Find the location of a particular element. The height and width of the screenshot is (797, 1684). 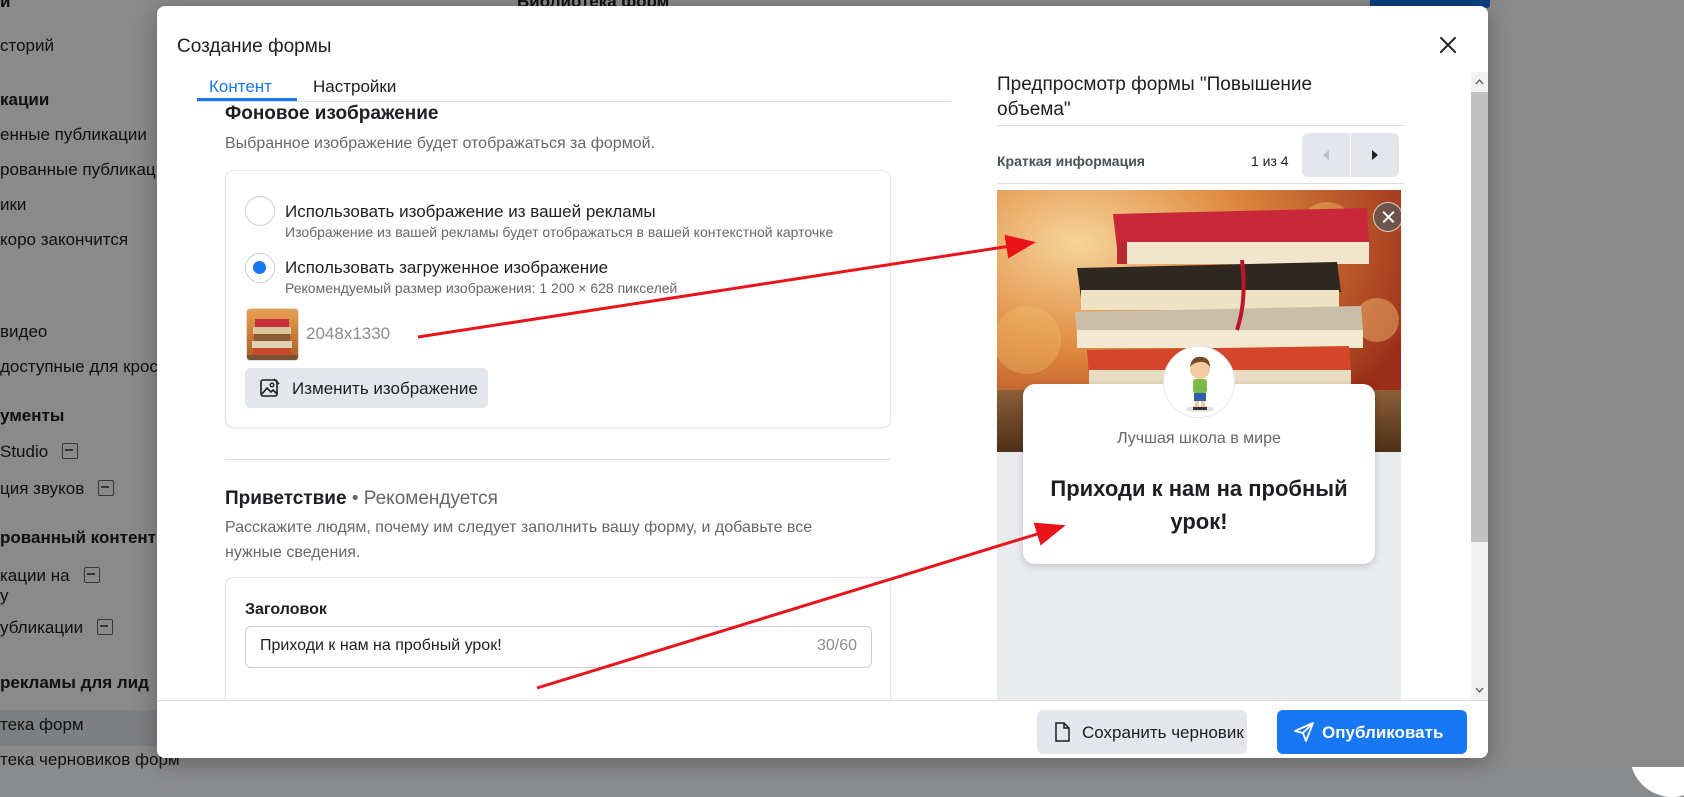

scroll-up-icon is located at coordinates (1479, 82).